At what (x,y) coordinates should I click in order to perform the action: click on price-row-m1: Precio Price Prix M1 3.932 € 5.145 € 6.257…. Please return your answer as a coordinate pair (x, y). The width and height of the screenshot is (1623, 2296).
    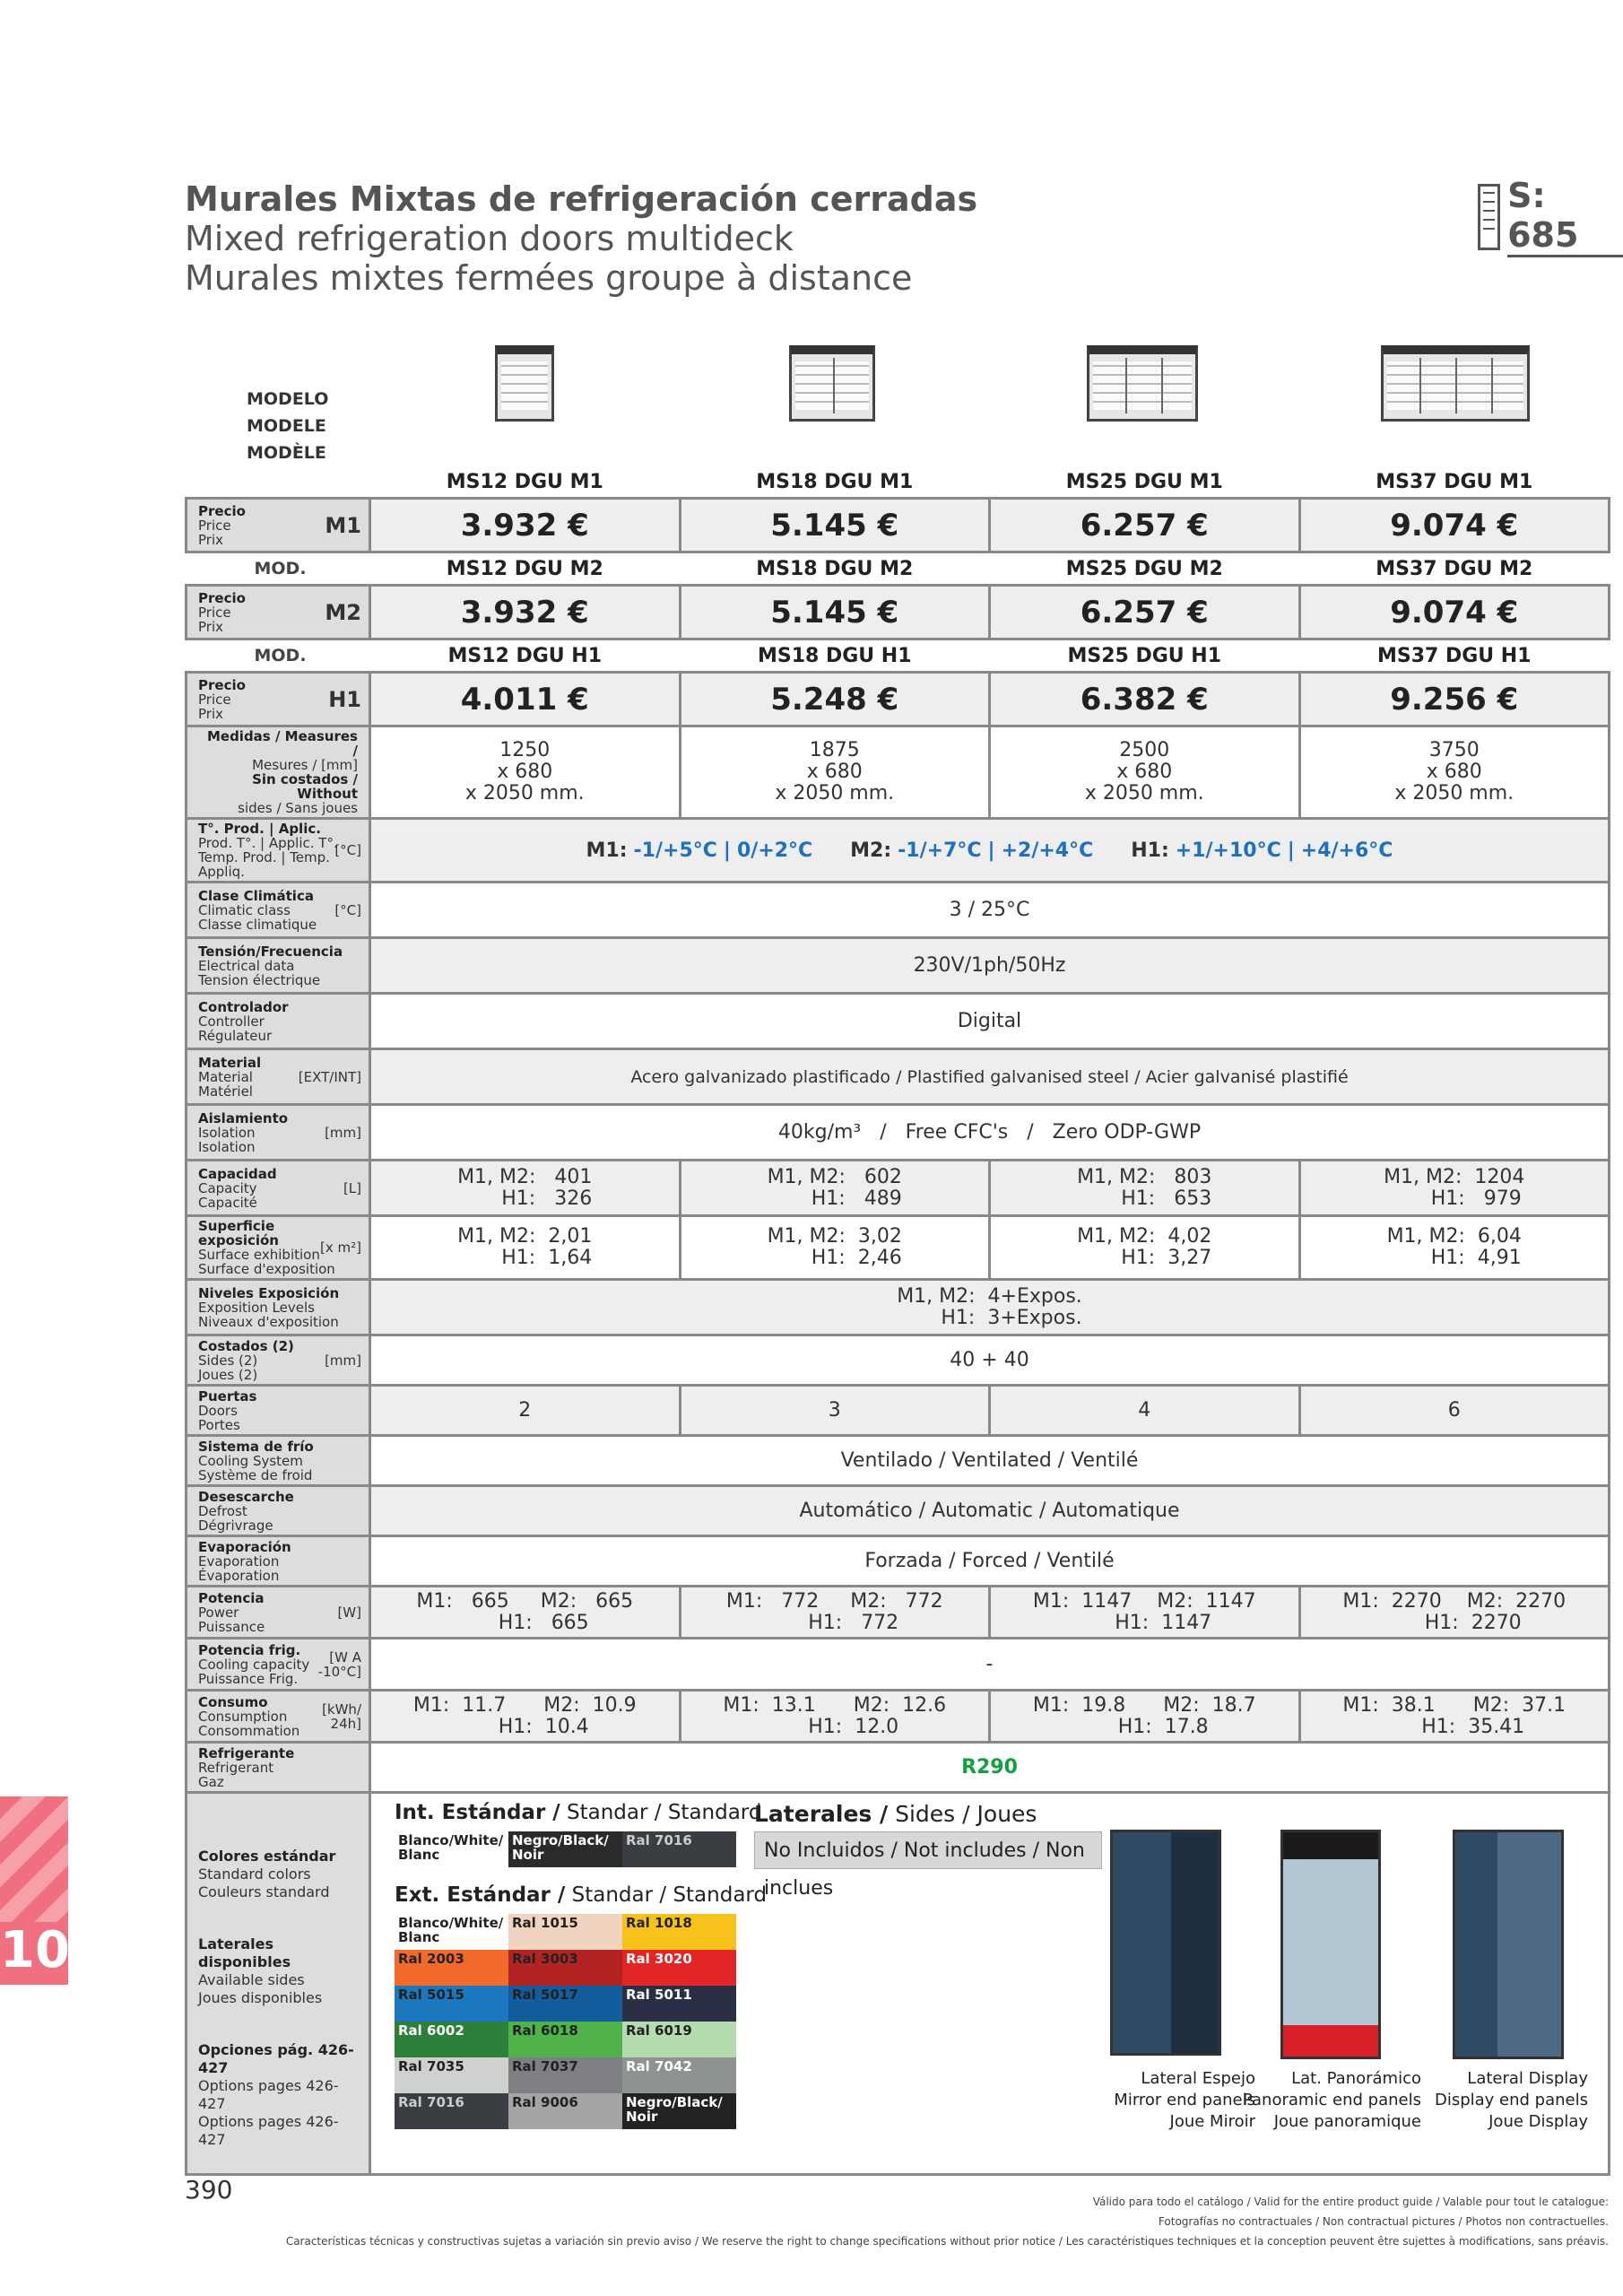
    Looking at the image, I should click on (897, 525).